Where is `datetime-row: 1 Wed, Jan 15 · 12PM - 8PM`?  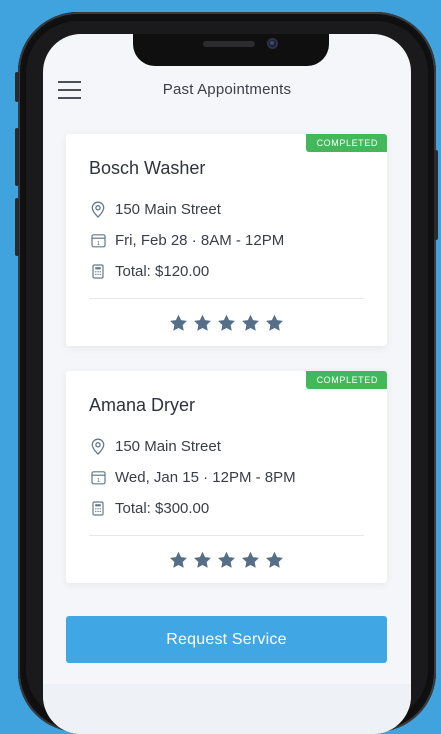
datetime-row: 1 Wed, Jan 15 · 12PM - 8PM is located at coordinates (192, 477).